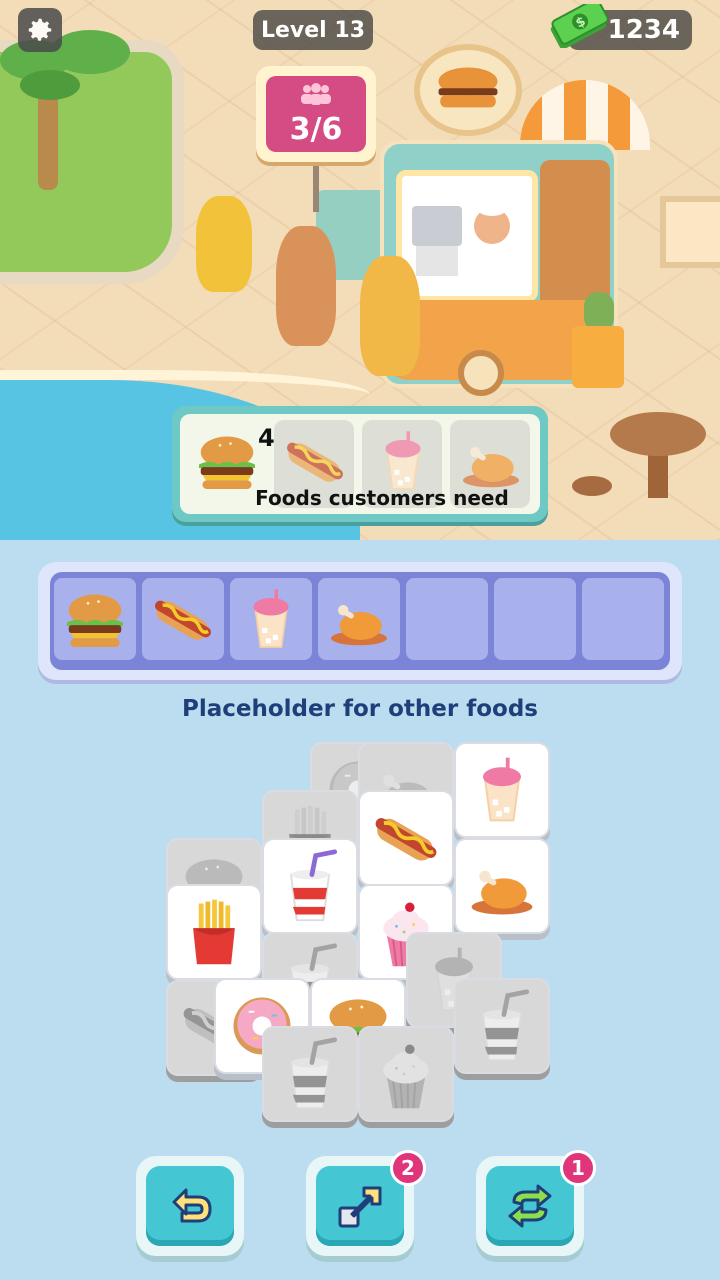  What do you see at coordinates (224, 244) in the screenshot?
I see `customer-bird` at bounding box center [224, 244].